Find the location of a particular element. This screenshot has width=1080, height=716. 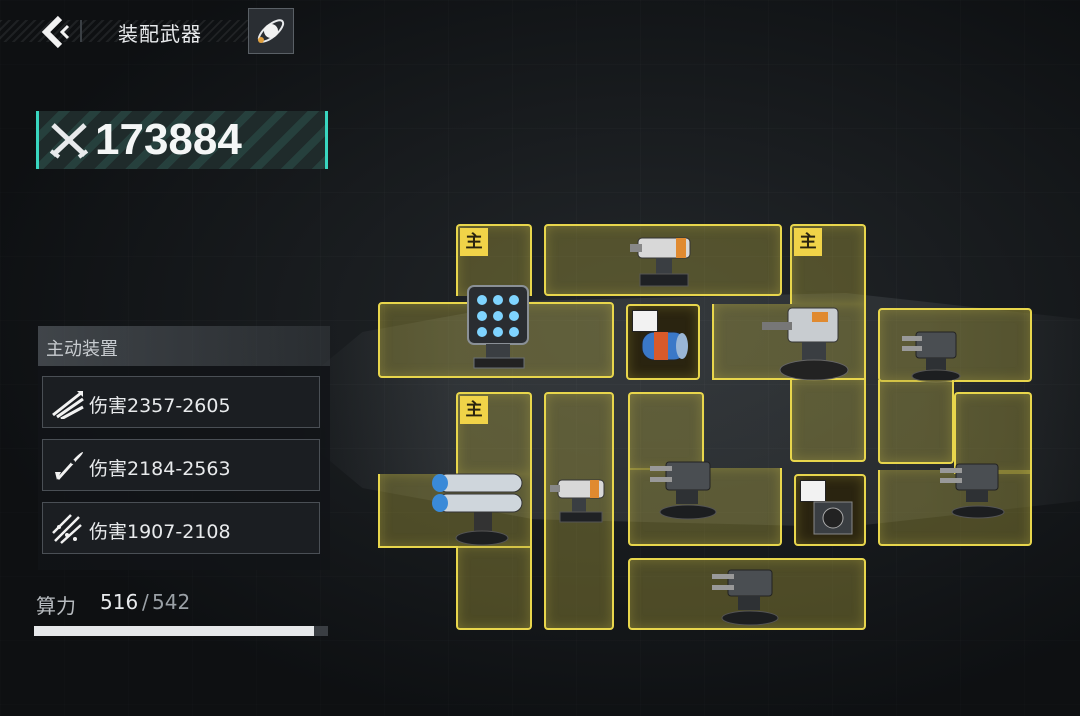

title-divider is located at coordinates (81, 31).